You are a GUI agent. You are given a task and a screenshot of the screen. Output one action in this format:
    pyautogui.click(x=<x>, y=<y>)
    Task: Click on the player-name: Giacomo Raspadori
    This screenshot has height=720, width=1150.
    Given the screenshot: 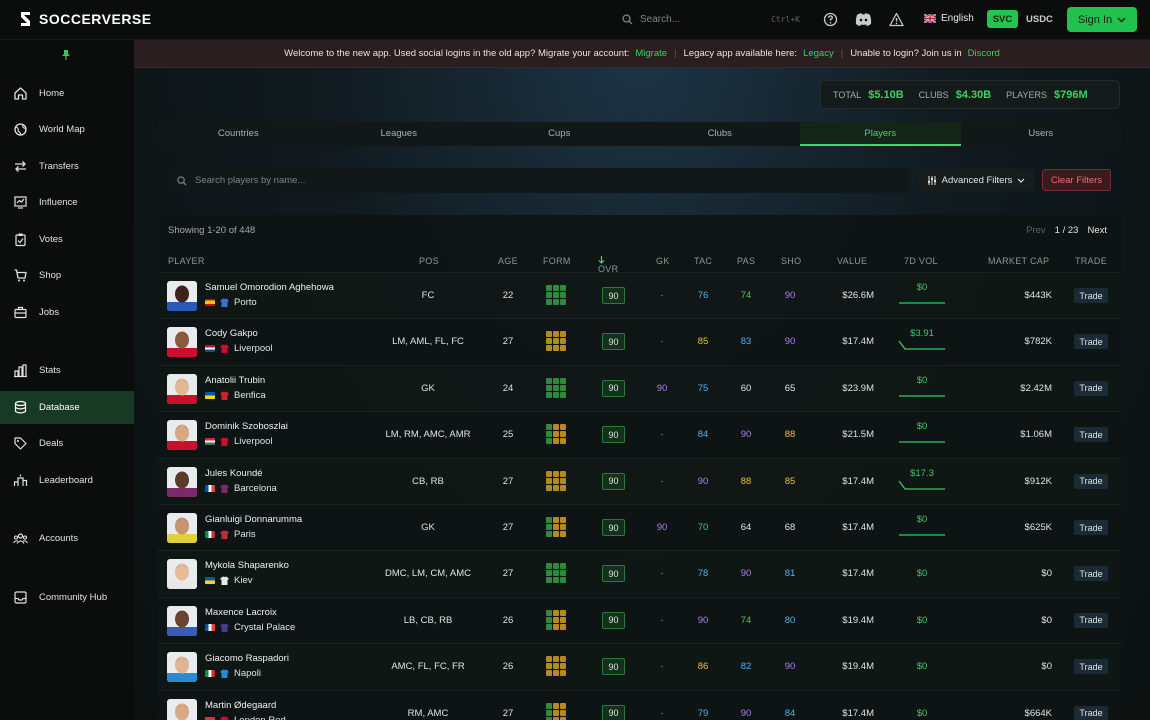 What is the action you would take?
    pyautogui.click(x=247, y=658)
    